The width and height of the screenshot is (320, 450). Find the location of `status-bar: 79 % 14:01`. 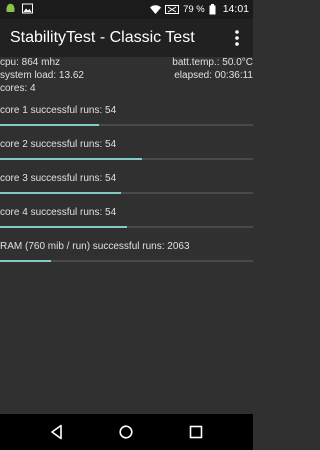

status-bar: 79 % 14:01 is located at coordinates (126, 9).